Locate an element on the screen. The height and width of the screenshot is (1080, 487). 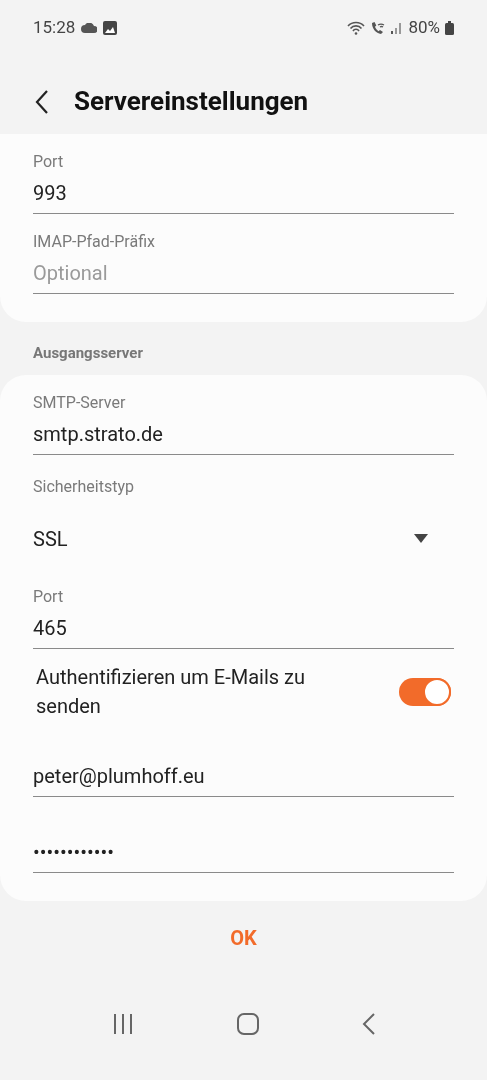
dropdown-caret-icon is located at coordinates (421, 538).